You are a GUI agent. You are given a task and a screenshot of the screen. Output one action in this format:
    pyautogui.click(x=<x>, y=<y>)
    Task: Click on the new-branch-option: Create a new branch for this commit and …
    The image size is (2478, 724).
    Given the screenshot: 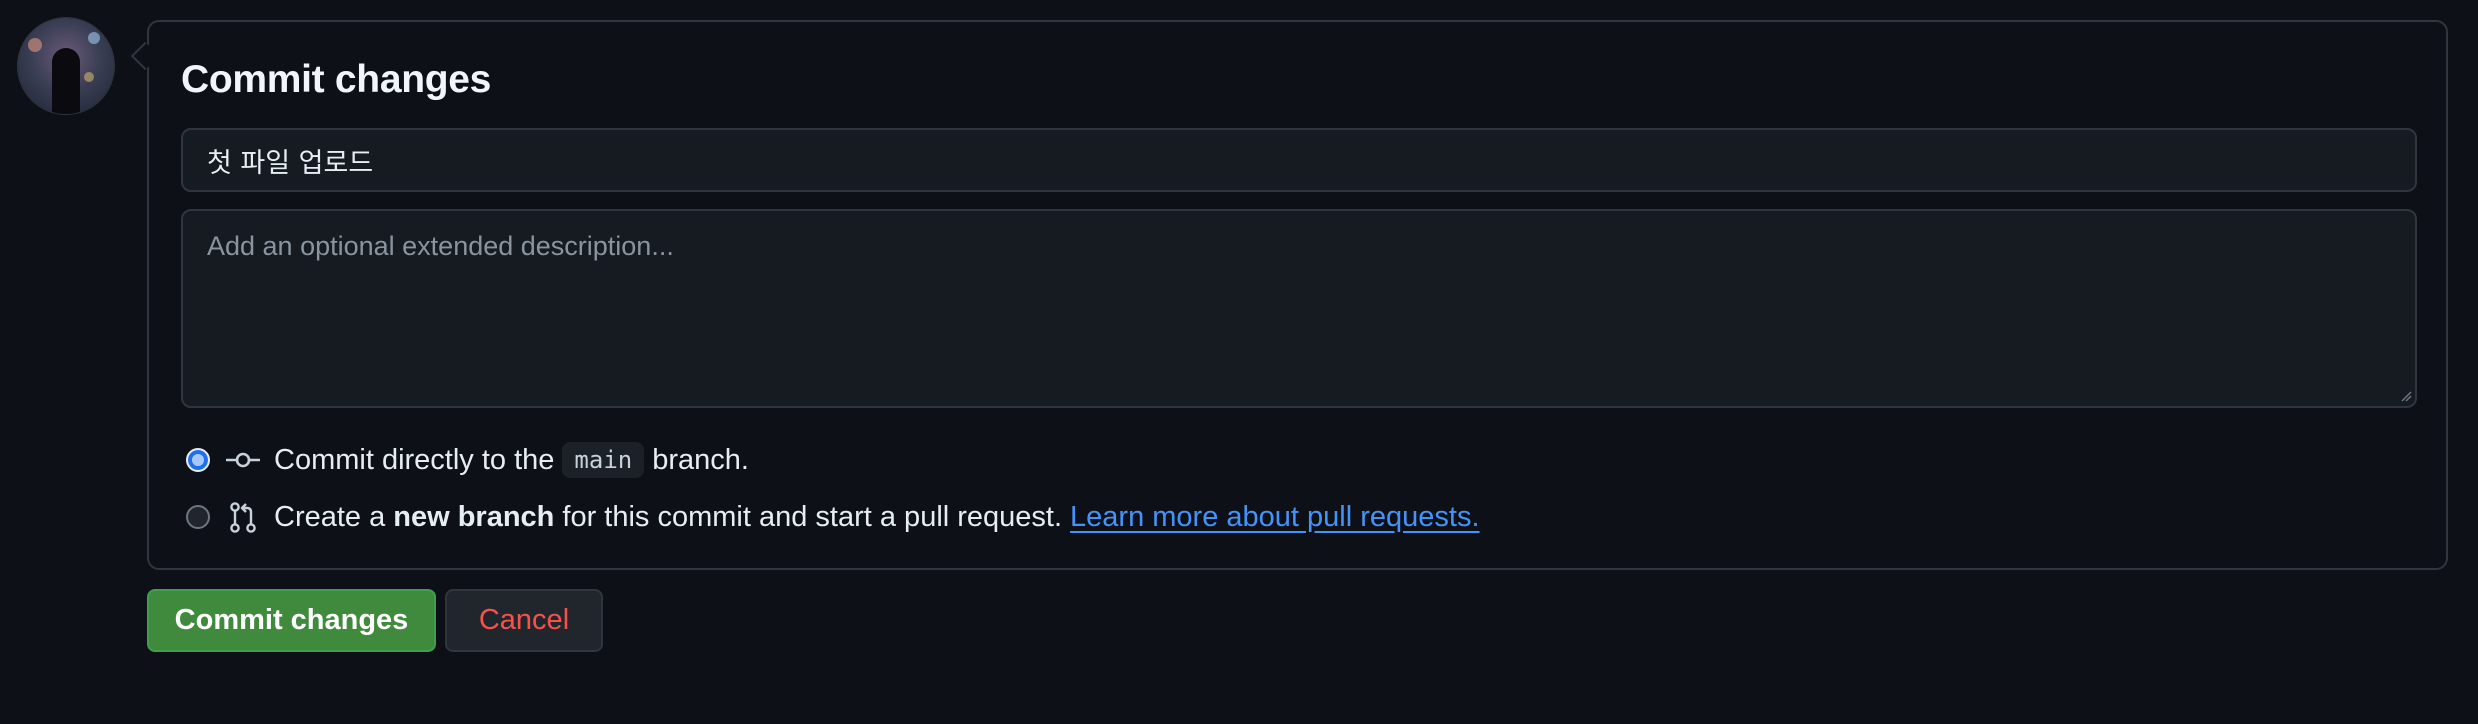 What is the action you would take?
    pyautogui.click(x=833, y=517)
    